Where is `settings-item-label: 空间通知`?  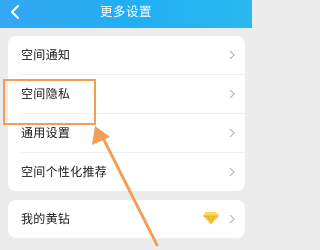 settings-item-label: 空间通知 is located at coordinates (46, 55).